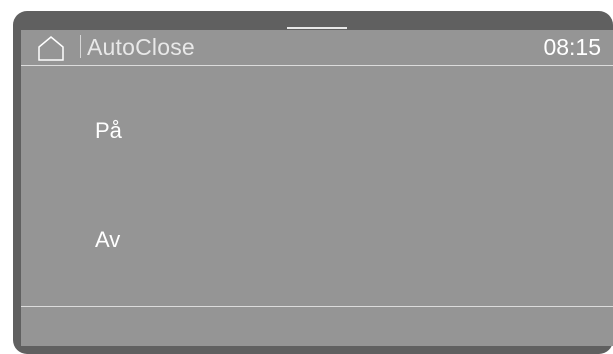  I want to click on home-icon, so click(51, 48).